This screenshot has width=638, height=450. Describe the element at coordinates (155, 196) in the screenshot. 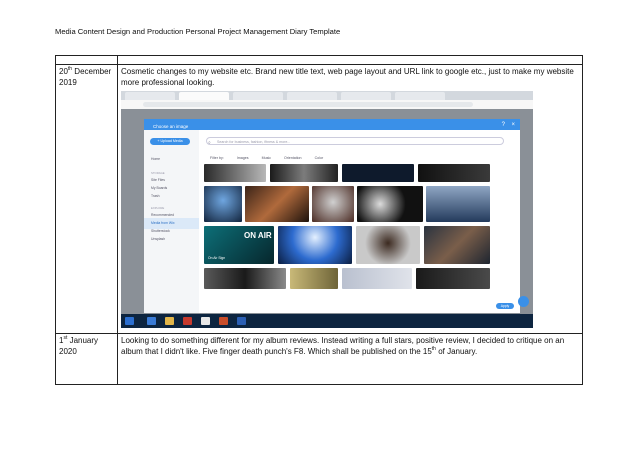

I see `sidebar-item-trash: Trash` at that location.